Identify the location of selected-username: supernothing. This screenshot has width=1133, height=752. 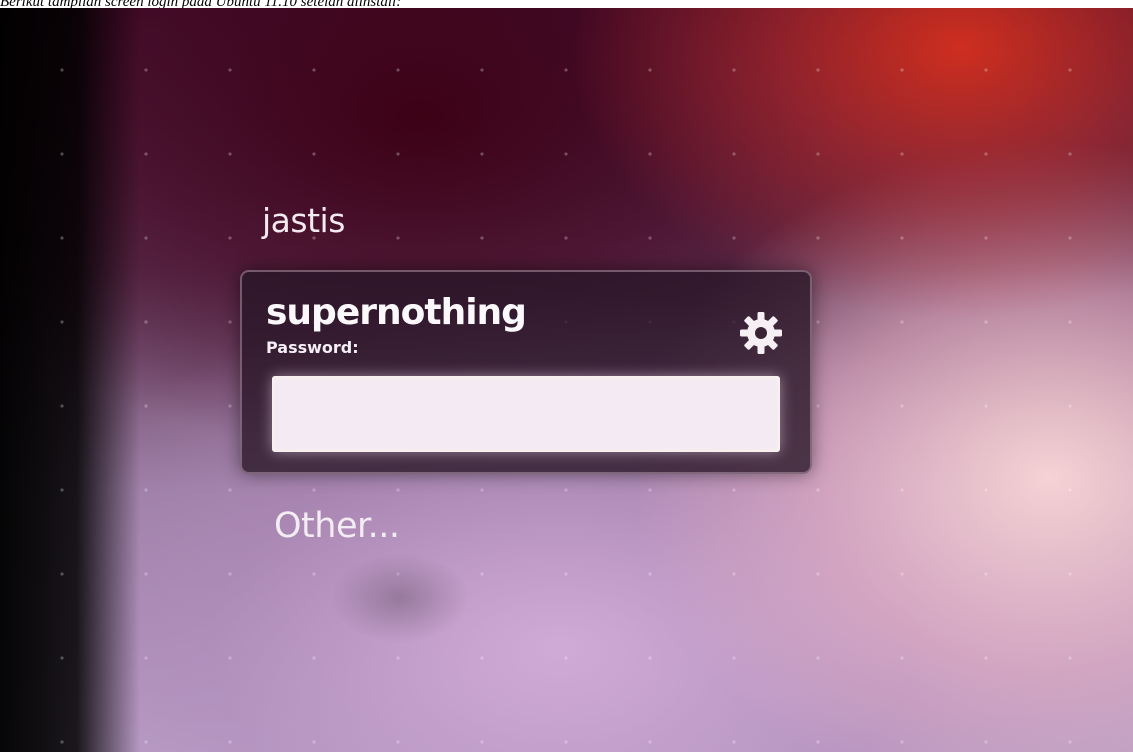
(396, 312).